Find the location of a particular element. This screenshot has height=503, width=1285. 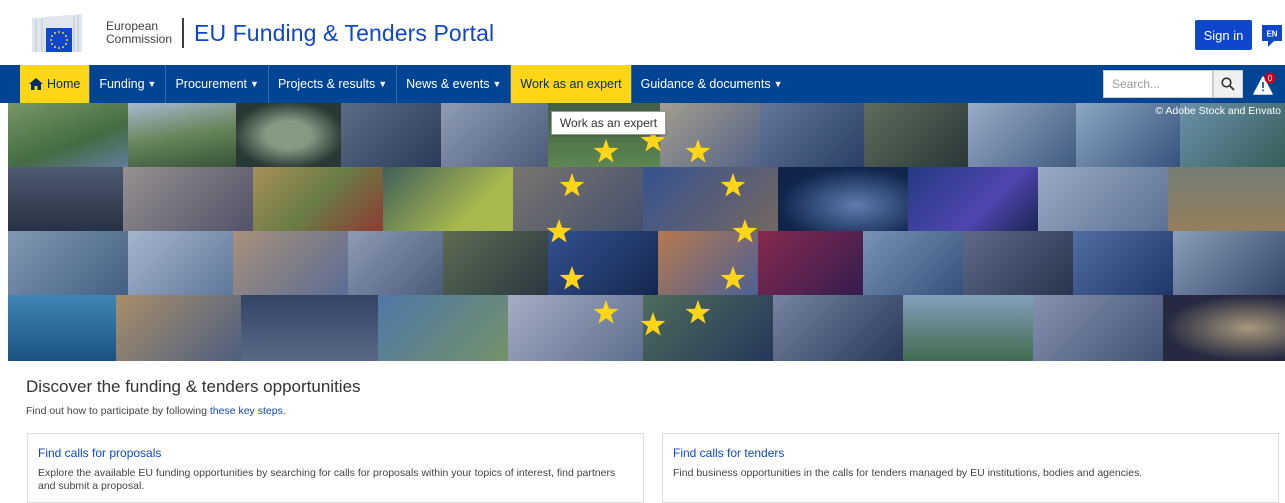

logo-line-commission: Commission is located at coordinates (139, 39).